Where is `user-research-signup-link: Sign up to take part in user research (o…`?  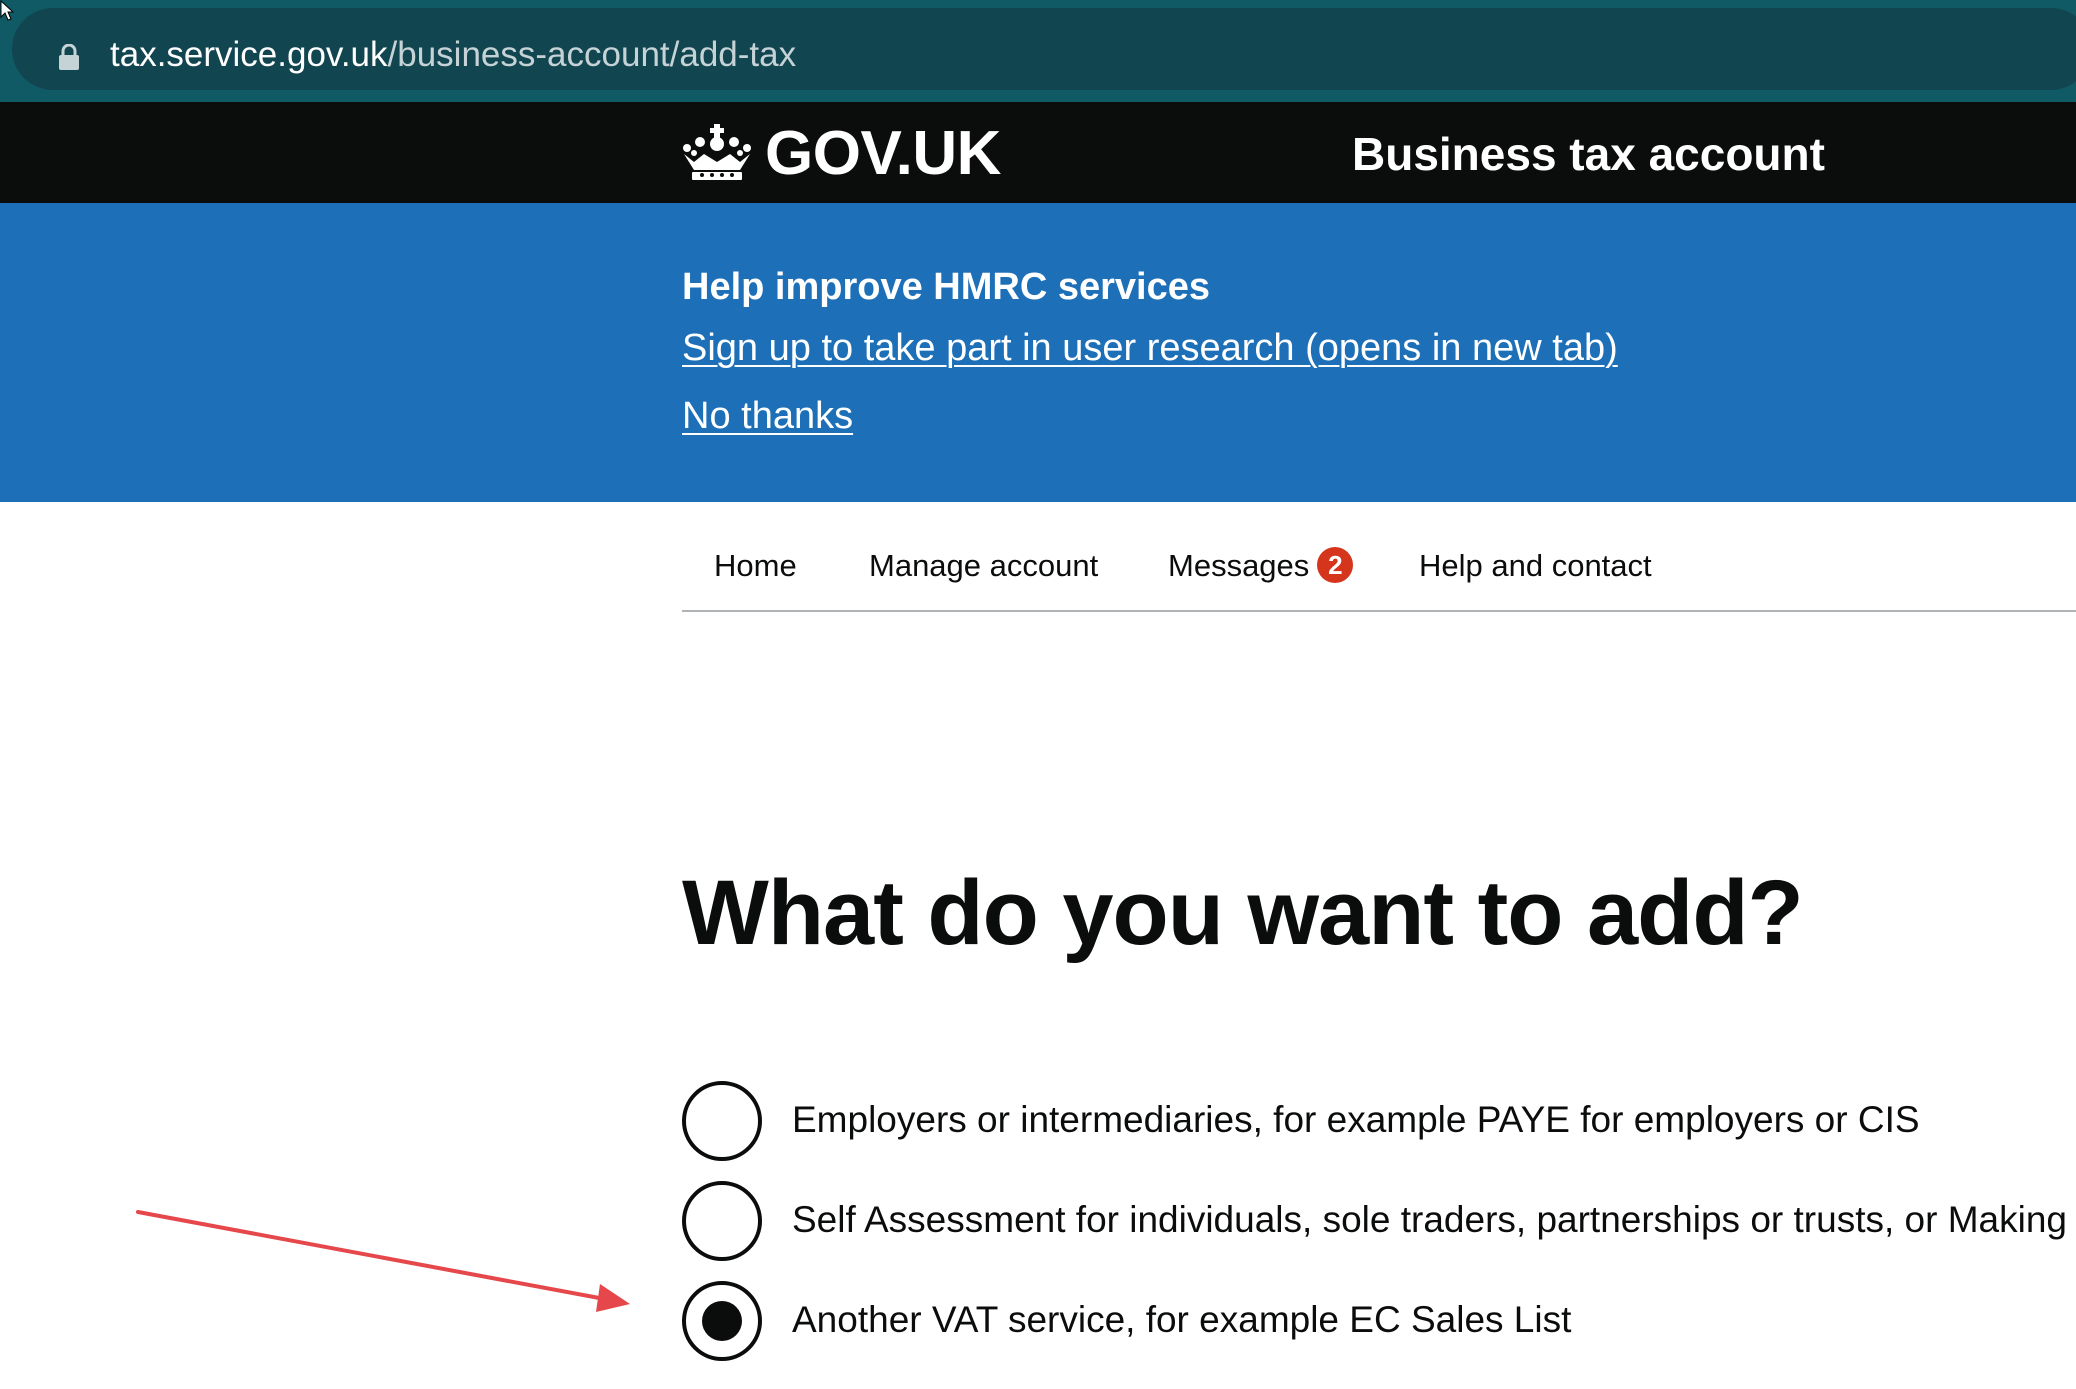 user-research-signup-link: Sign up to take part in user research (o… is located at coordinates (1150, 348).